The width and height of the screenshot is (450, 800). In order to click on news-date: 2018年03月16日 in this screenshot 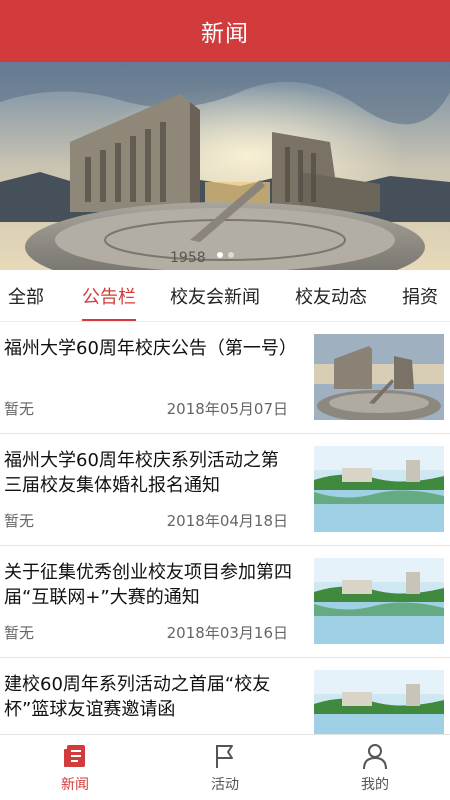, I will do `click(227, 633)`.